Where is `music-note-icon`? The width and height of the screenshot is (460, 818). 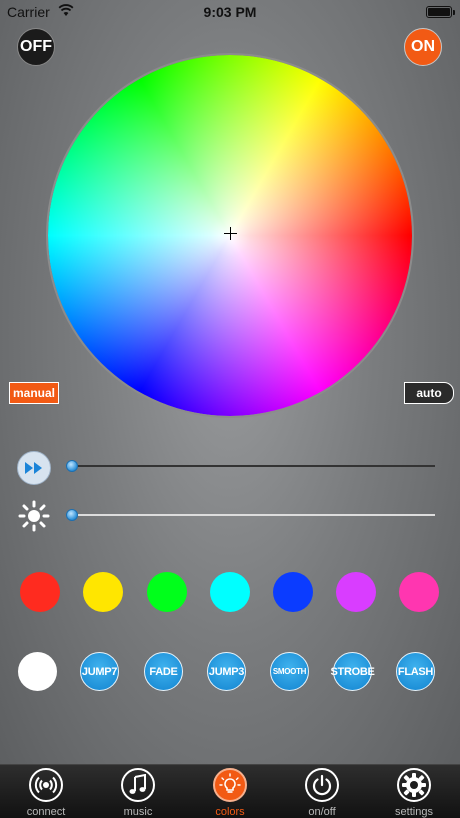 music-note-icon is located at coordinates (138, 785).